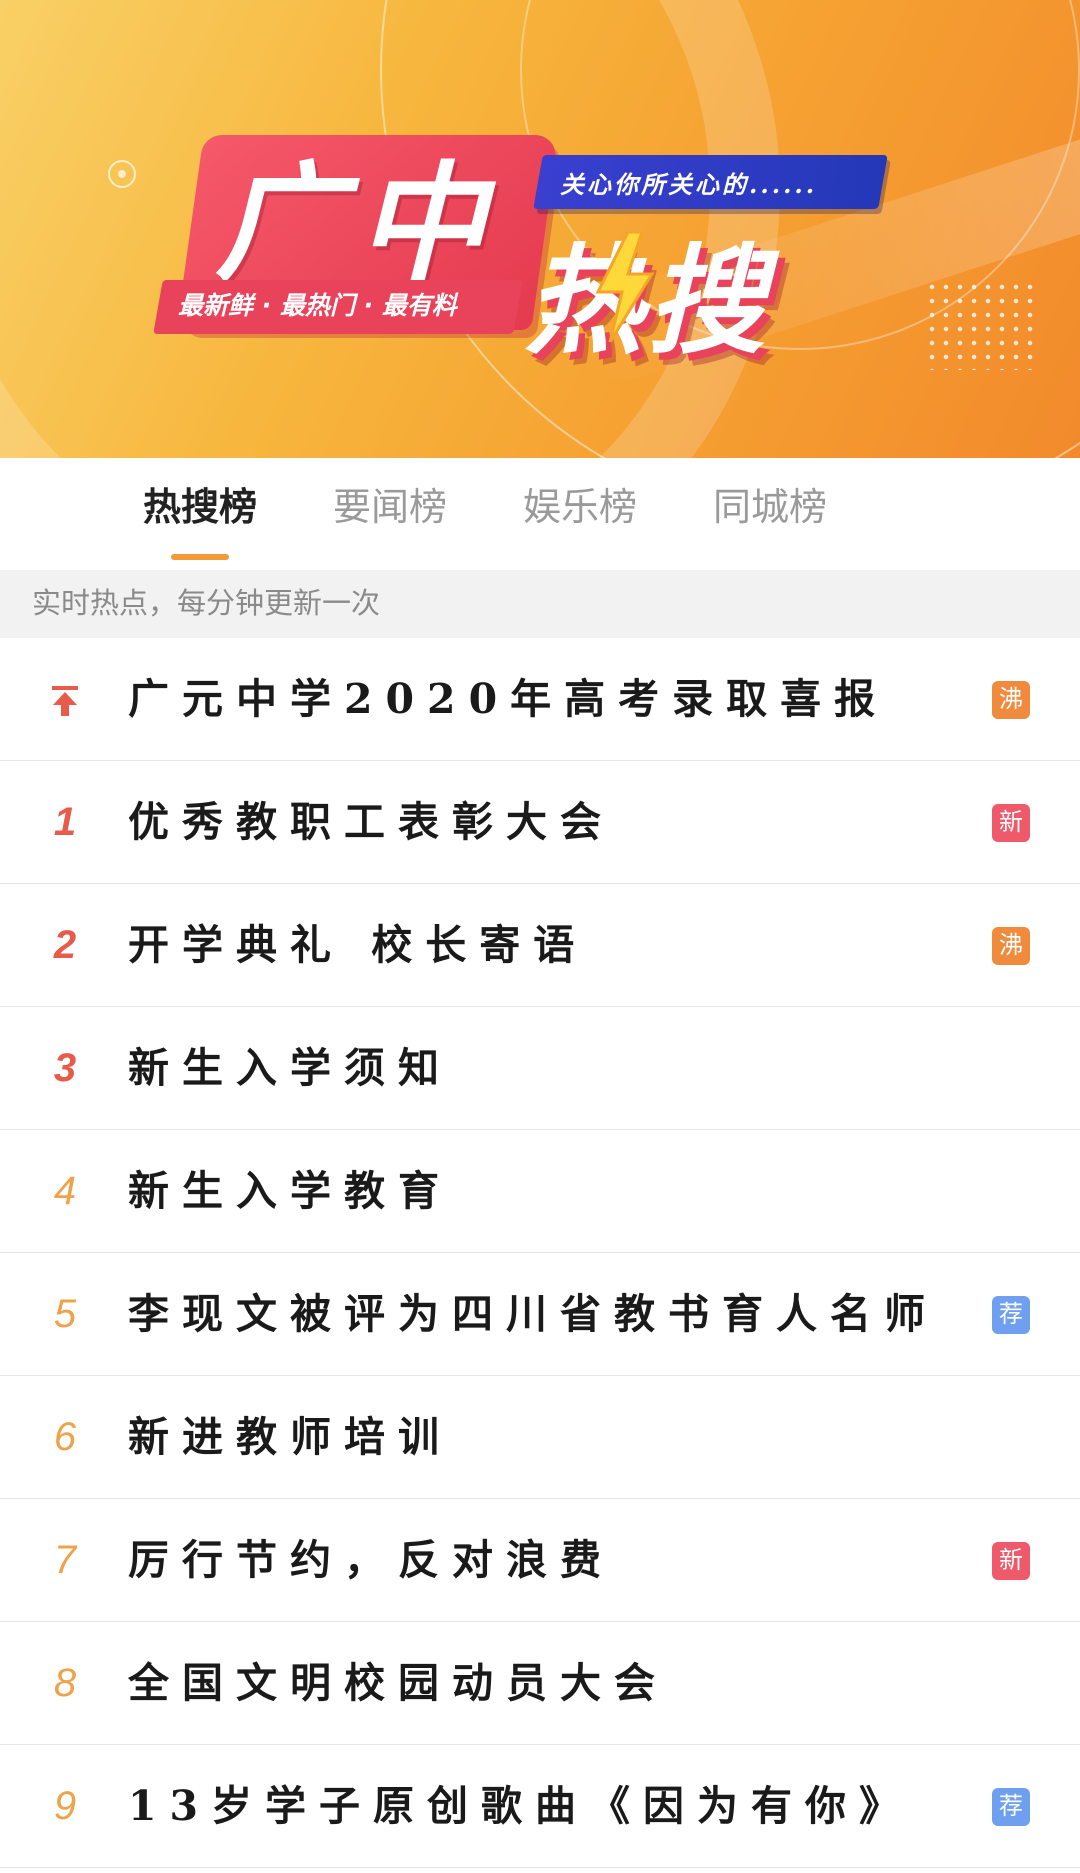  I want to click on tab-label: 娱乐榜, so click(579, 508).